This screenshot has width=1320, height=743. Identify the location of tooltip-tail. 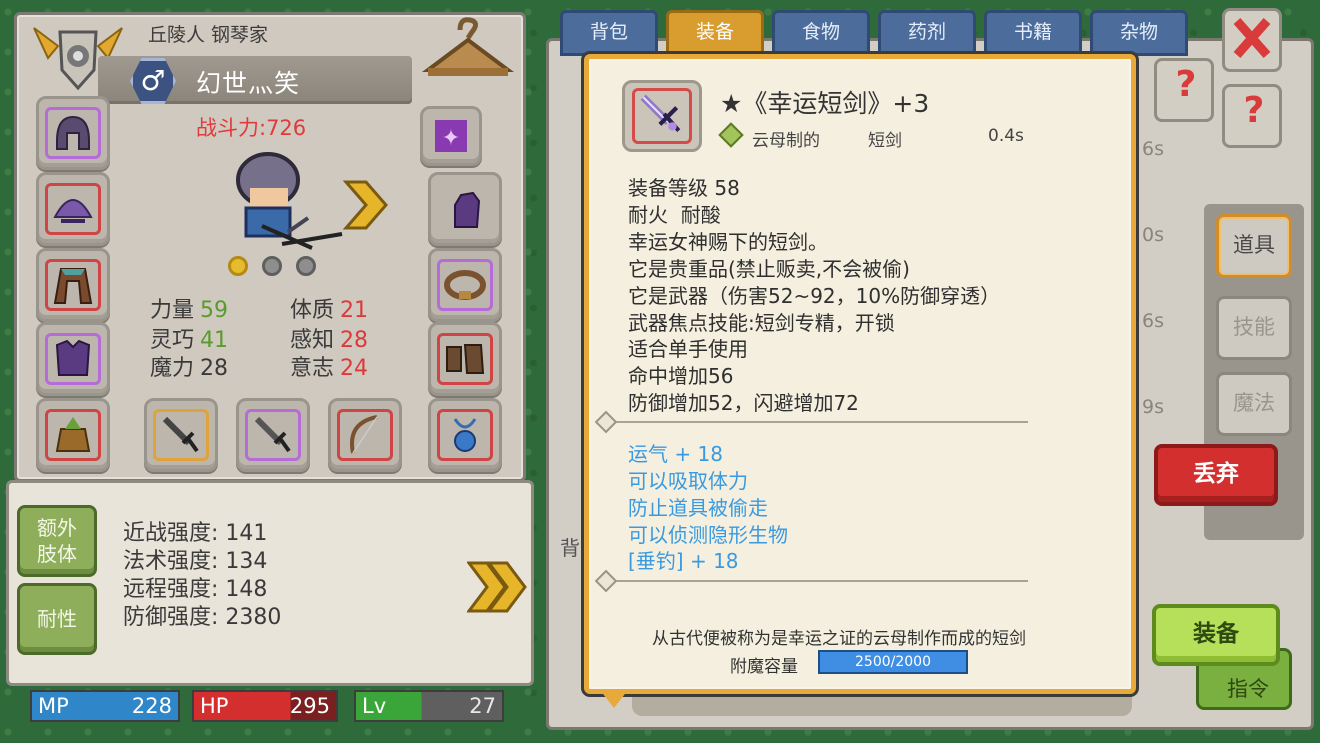
(614, 699).